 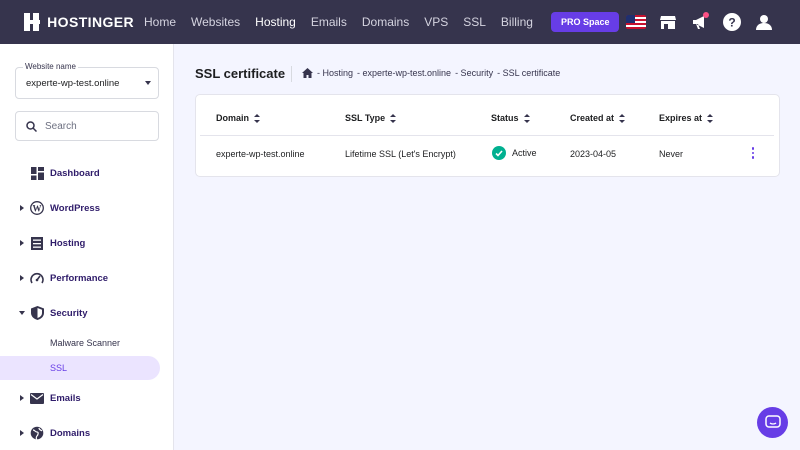 What do you see at coordinates (335, 73) in the screenshot?
I see `breadcrumb-hosting: - Hosting` at bounding box center [335, 73].